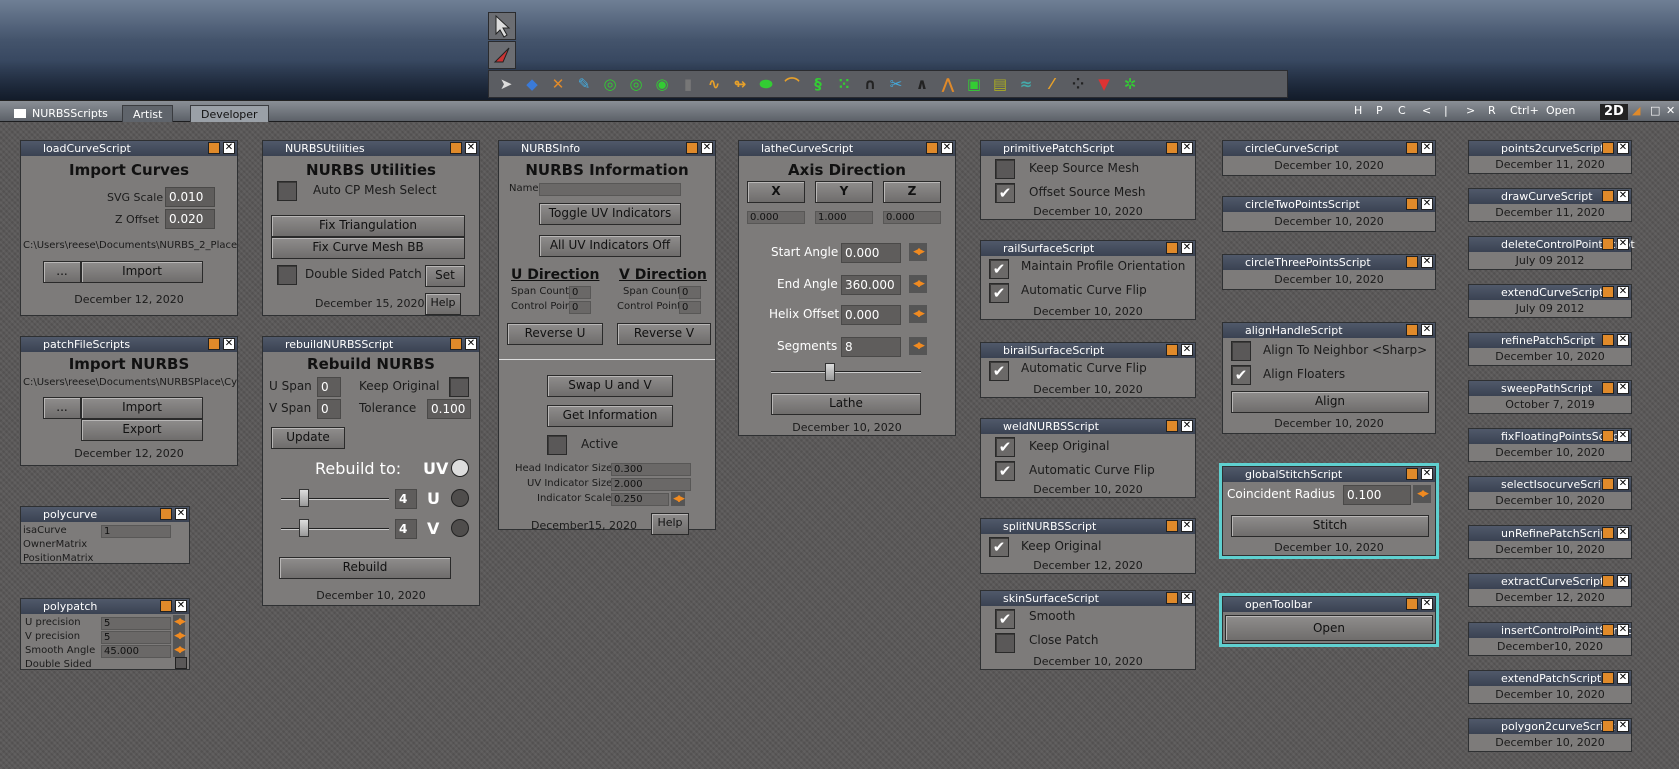 This screenshot has width=1679, height=769. Describe the element at coordinates (1088, 426) in the screenshot. I see `panel-header: weldNURBSScript ✕` at that location.